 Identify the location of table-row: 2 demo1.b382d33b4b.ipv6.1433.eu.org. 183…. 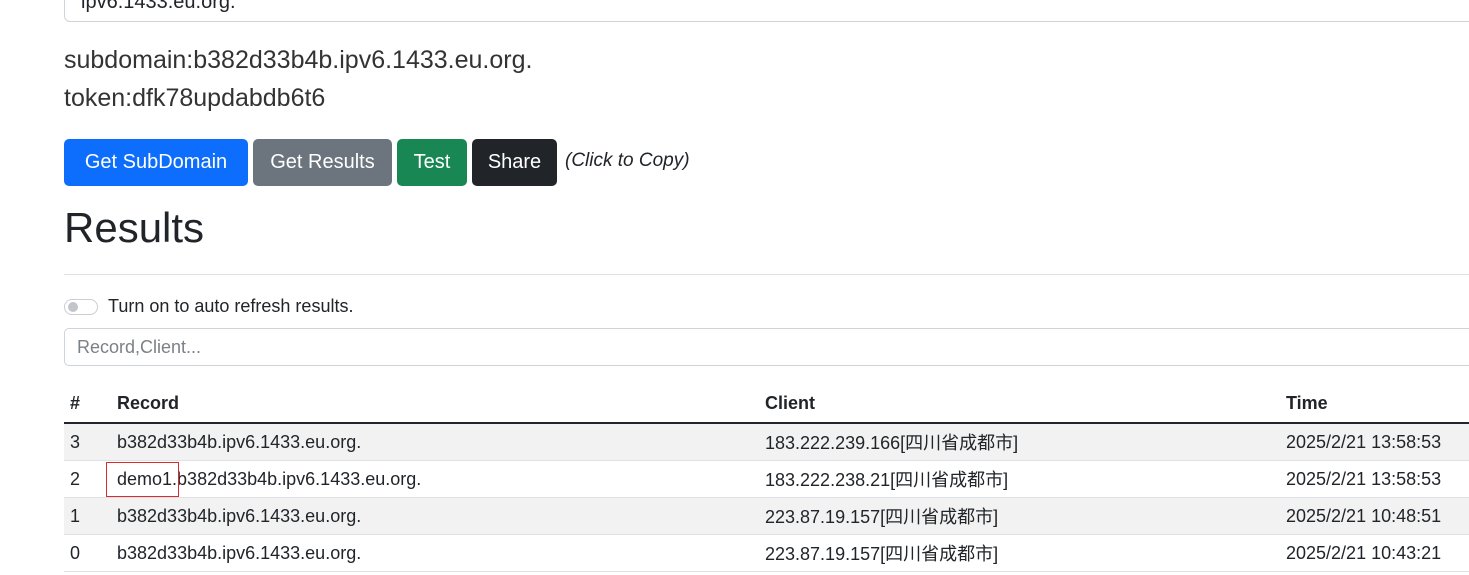
(766, 479).